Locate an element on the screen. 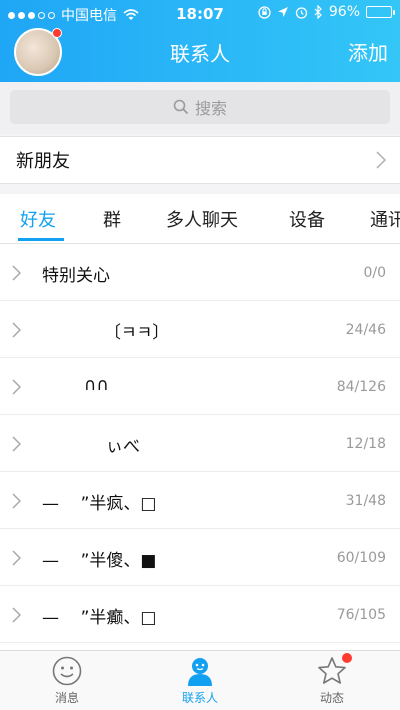  tab-groups: 群 is located at coordinates (112, 219).